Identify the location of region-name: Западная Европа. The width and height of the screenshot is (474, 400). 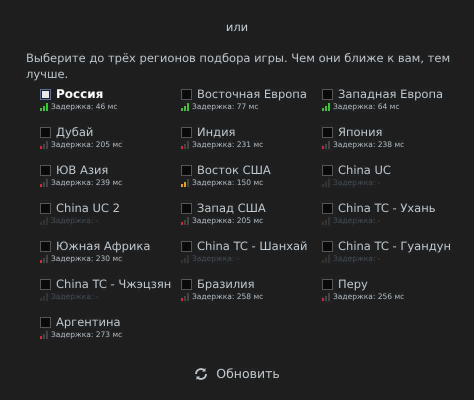
(391, 94).